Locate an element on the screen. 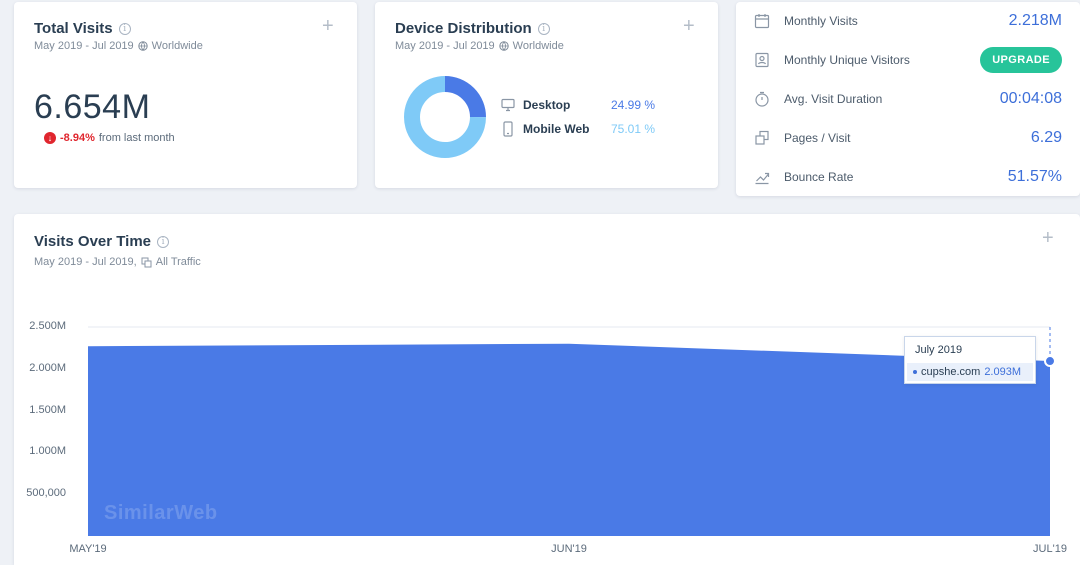 The image size is (1080, 565). chart-tooltip: July 2019 cupshe.com 2.093M is located at coordinates (970, 360).